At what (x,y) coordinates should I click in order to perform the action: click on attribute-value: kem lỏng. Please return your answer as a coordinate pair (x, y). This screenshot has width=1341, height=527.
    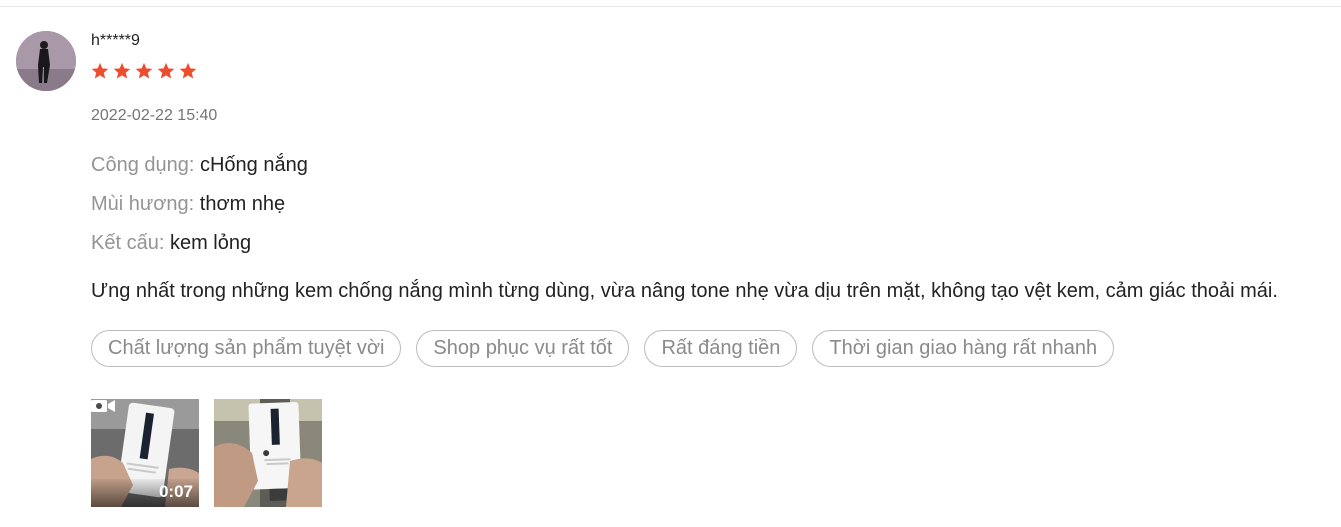
    Looking at the image, I should click on (210, 243).